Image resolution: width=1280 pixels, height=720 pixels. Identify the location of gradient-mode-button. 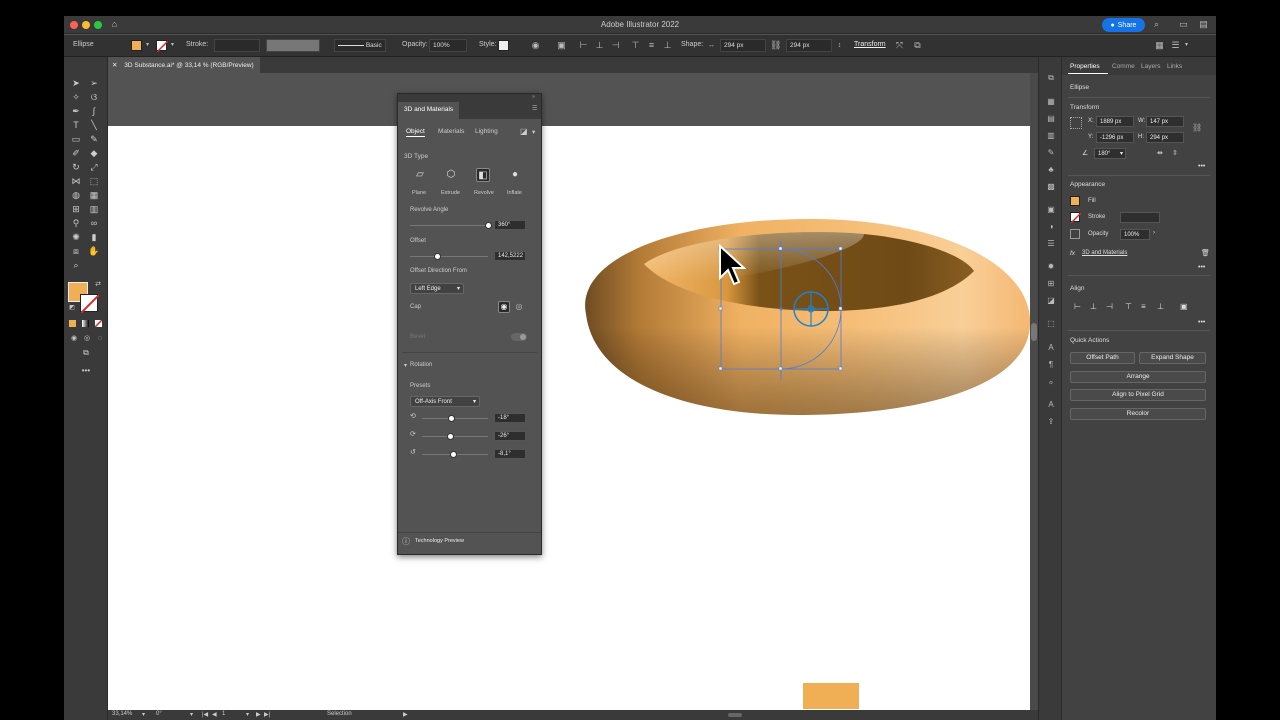
(85, 323).